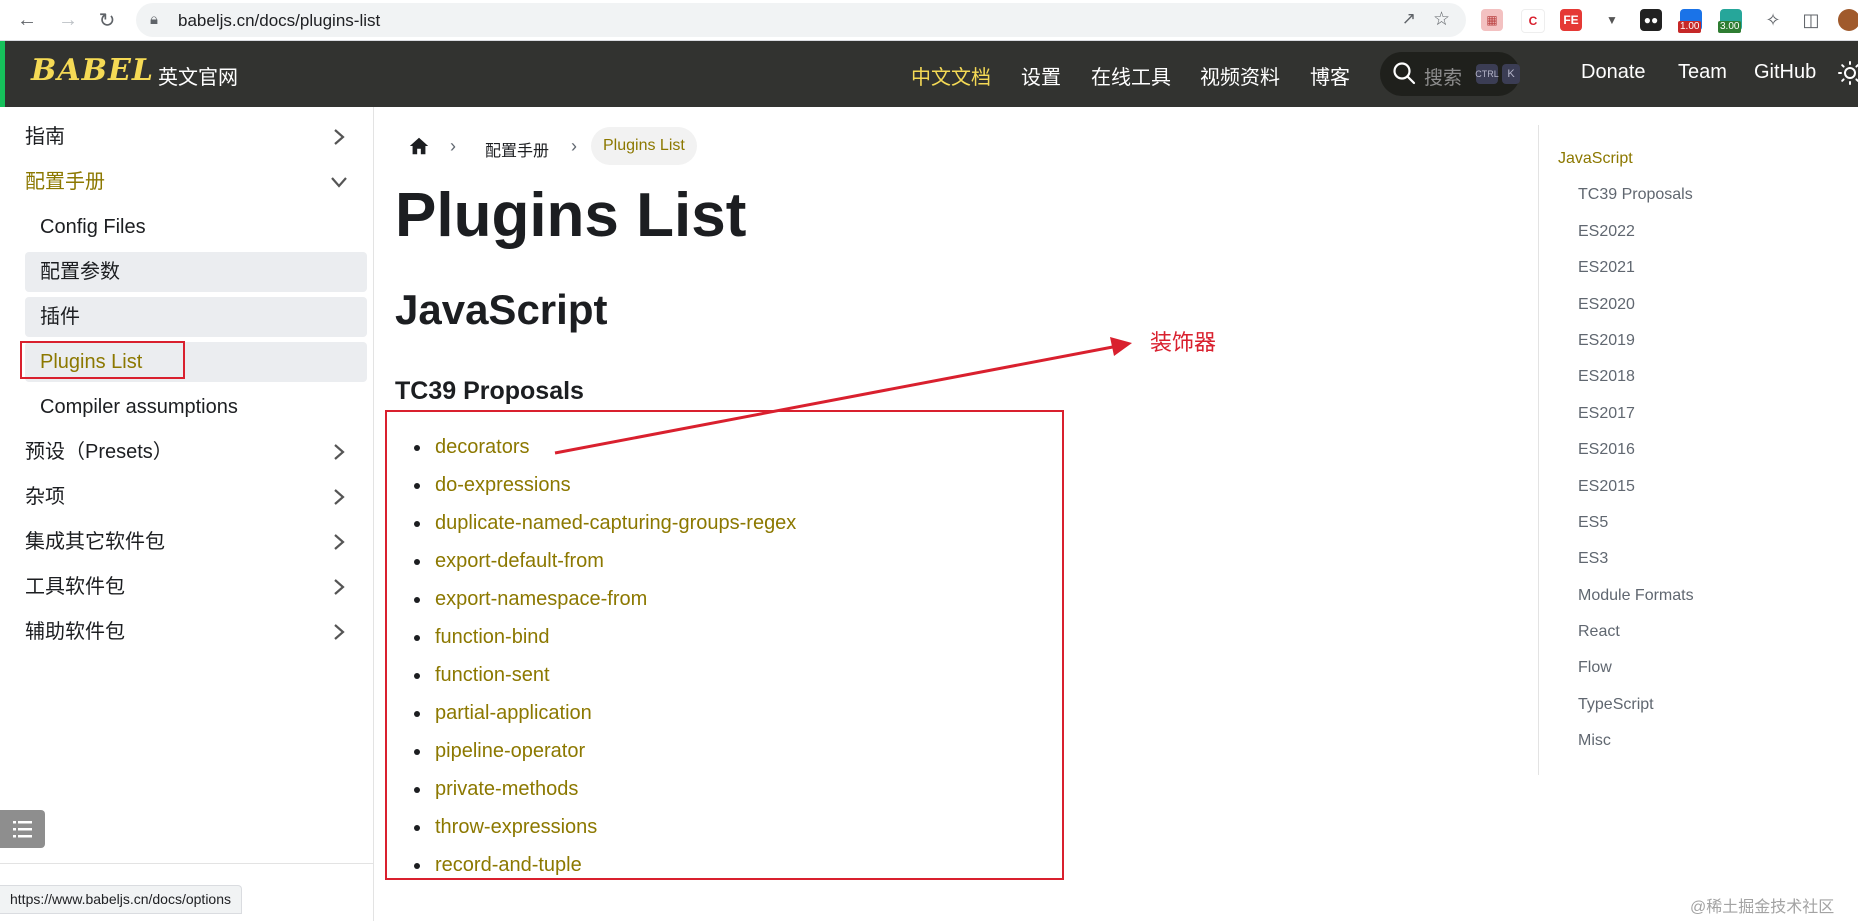 The image size is (1858, 921). I want to click on list-icon, so click(22, 829).